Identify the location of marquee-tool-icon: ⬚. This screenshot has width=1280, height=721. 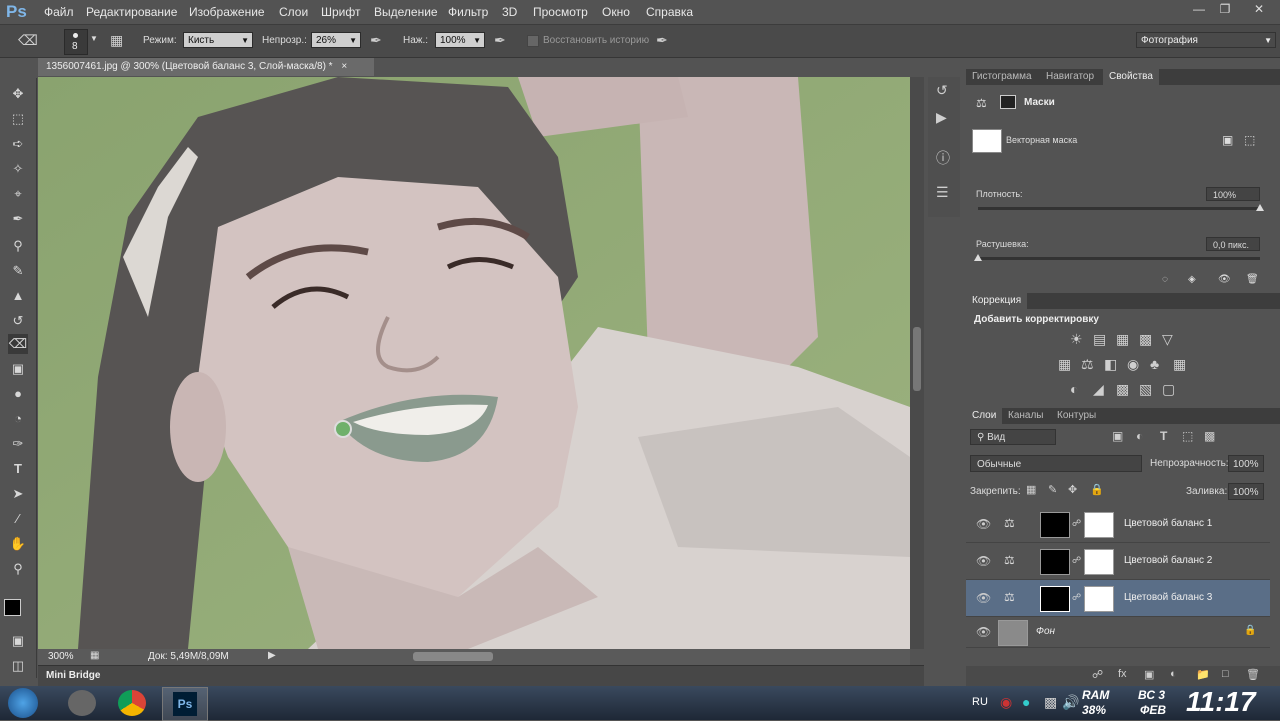
(18, 119).